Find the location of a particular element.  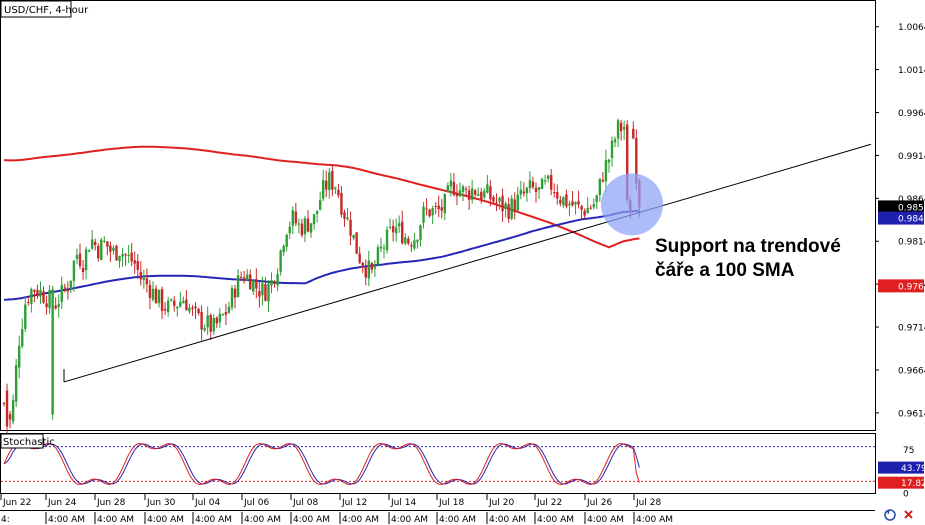

stochastic-panel-frame is located at coordinates (438, 463).